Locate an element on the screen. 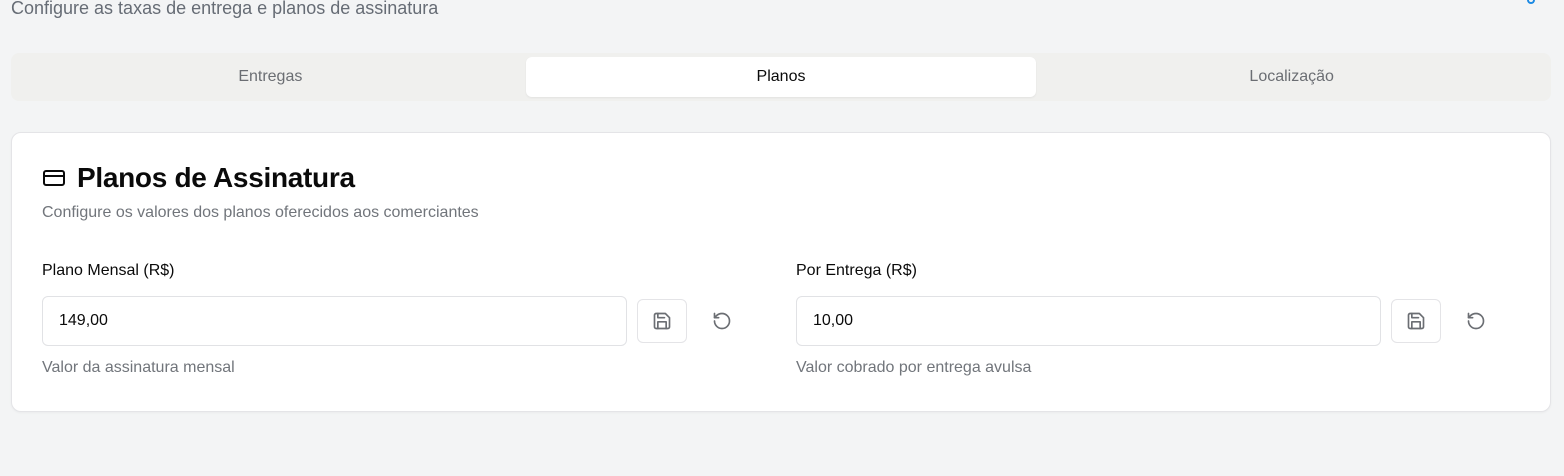 The image size is (1564, 476). tab-planos: Planos is located at coordinates (781, 77).